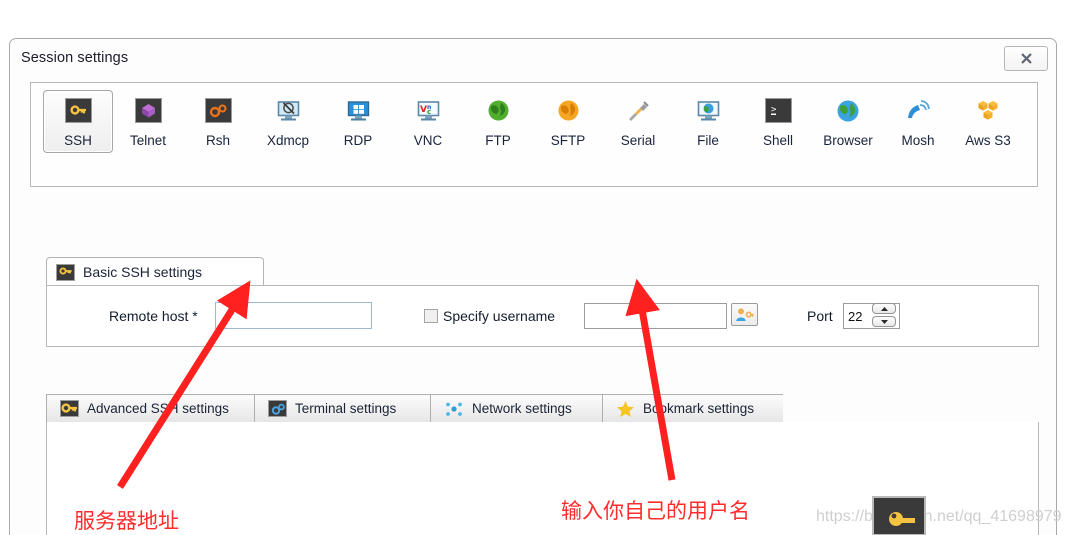 The width and height of the screenshot is (1070, 535). I want to click on chevron-down-icon, so click(884, 321).